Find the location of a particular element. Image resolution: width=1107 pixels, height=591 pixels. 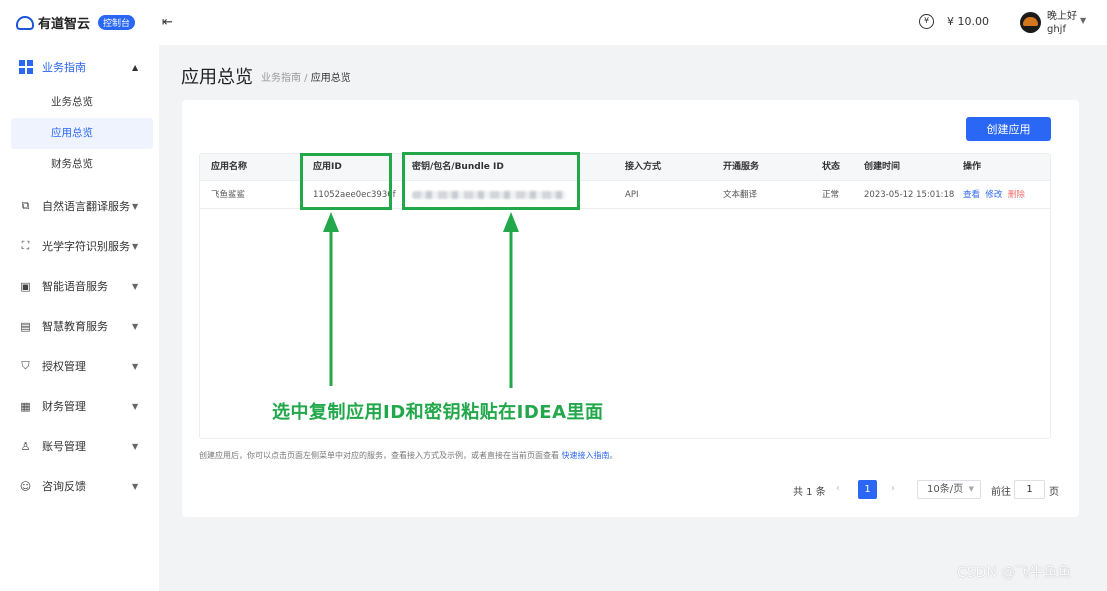

column-header: 状态 is located at coordinates (831, 167).